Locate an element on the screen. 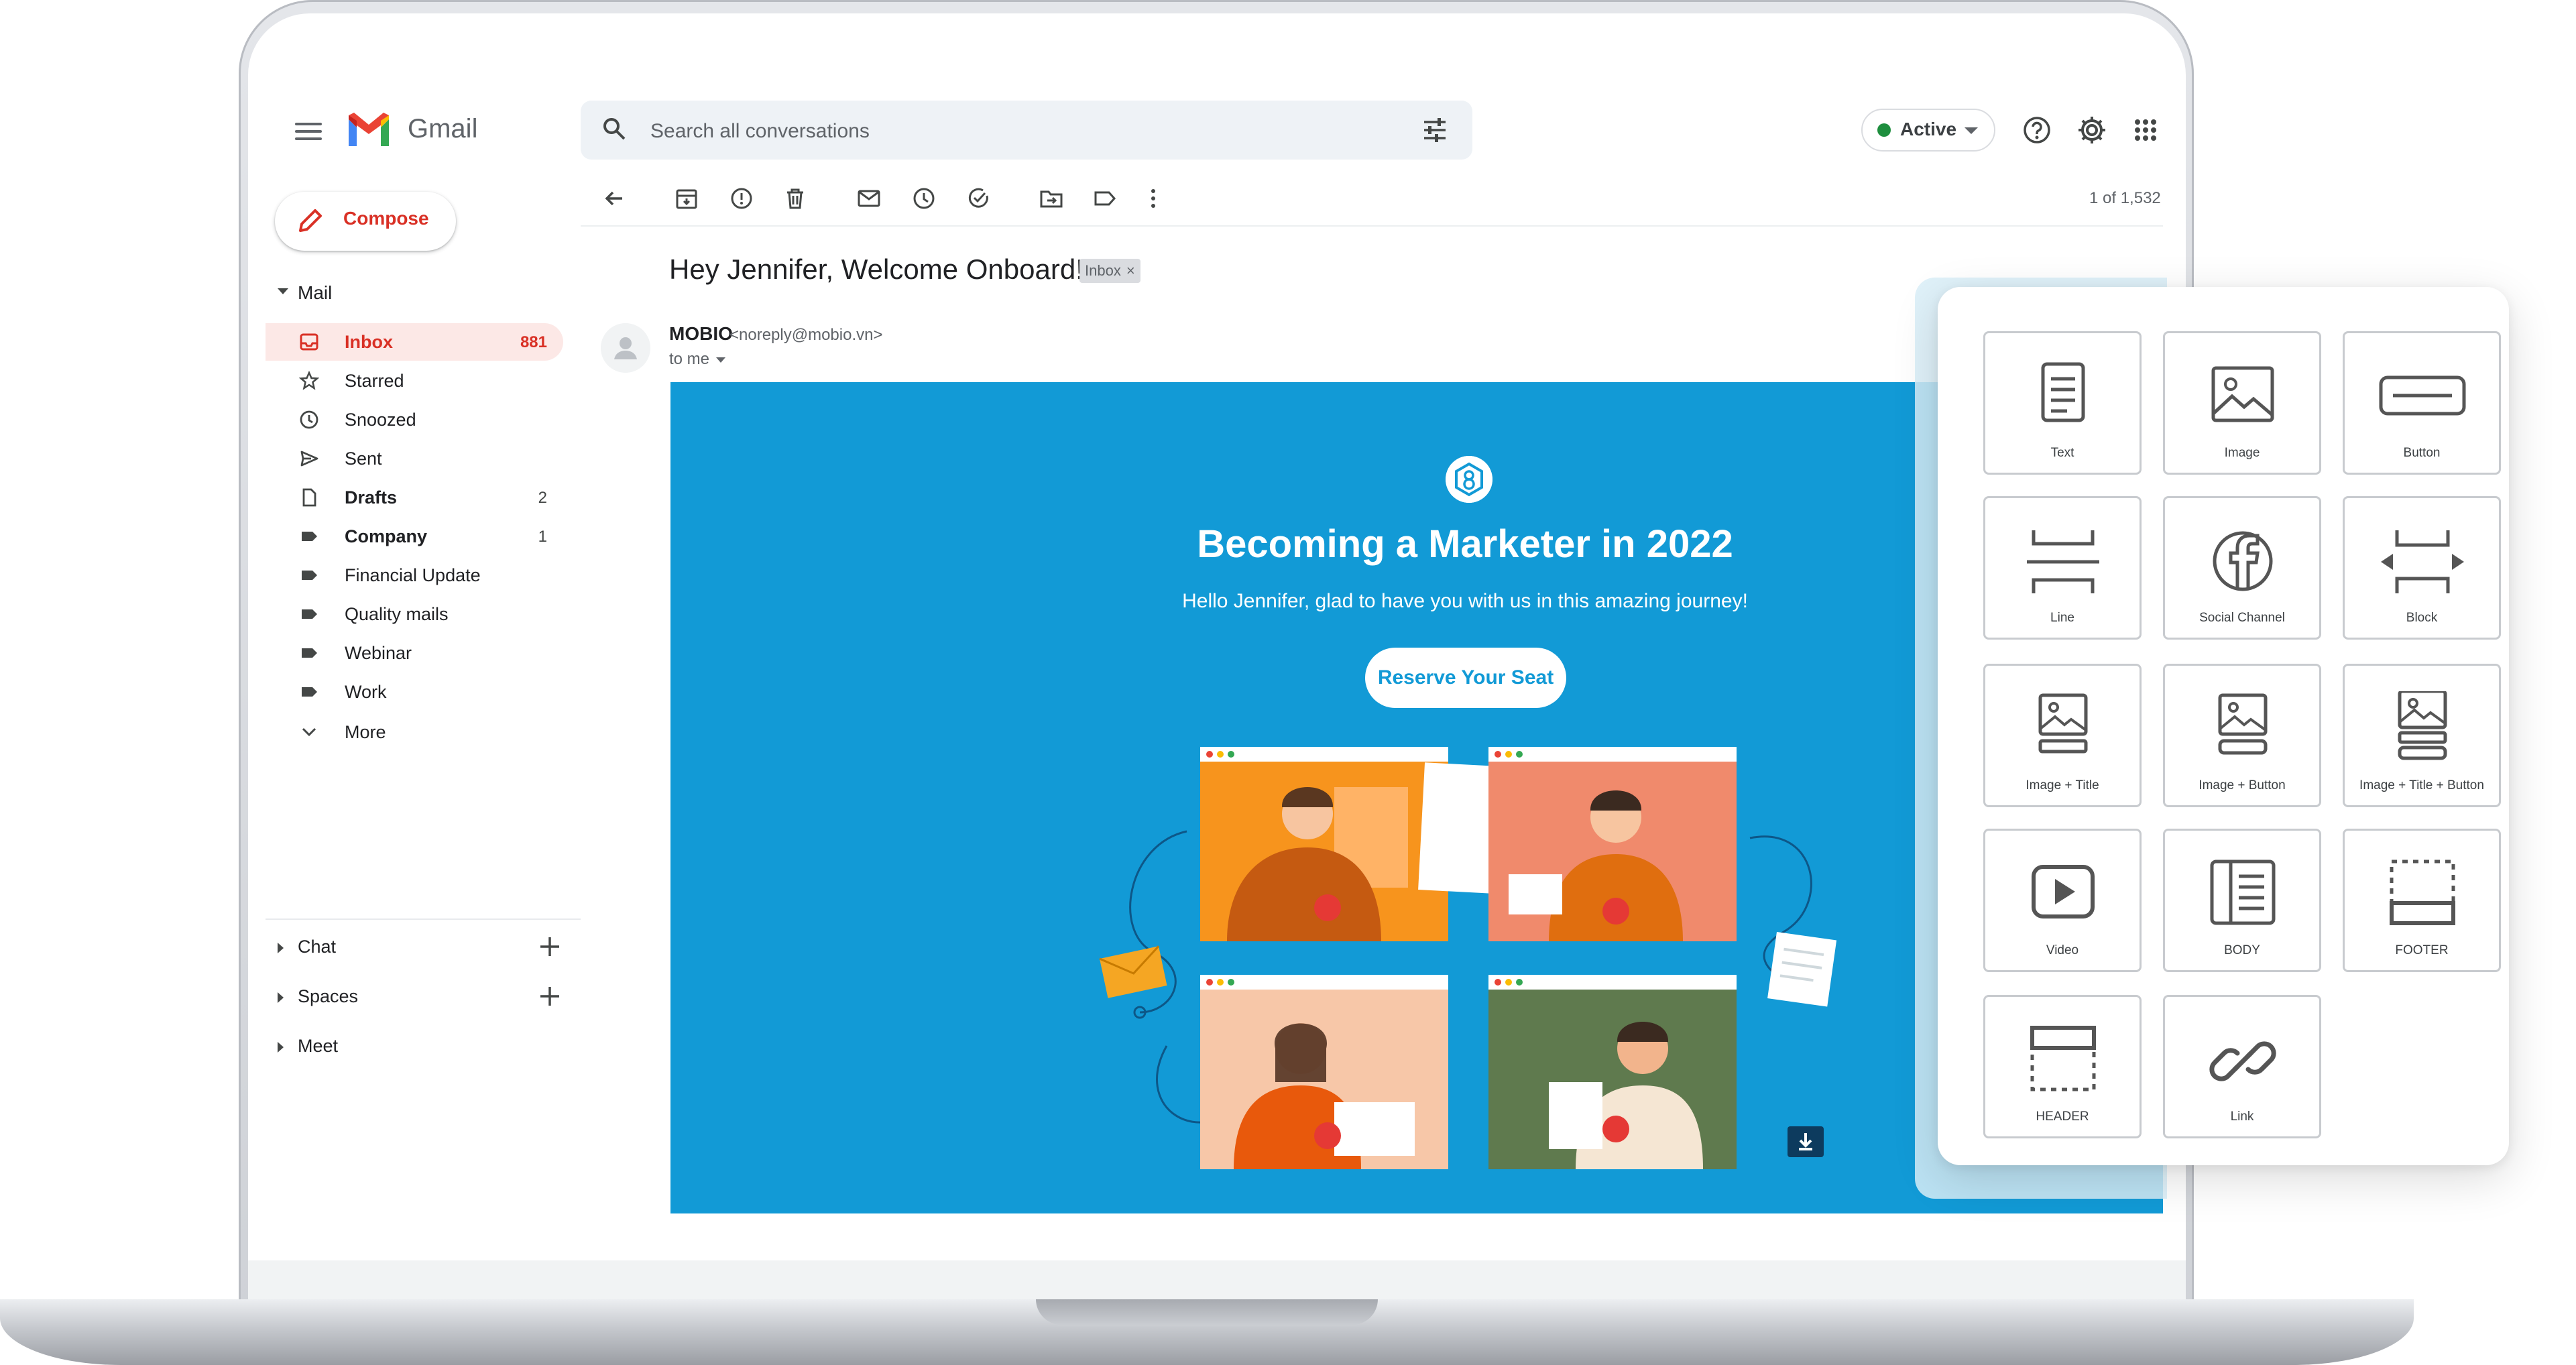 The image size is (2576, 1365). block-label: Block is located at coordinates (2422, 618).